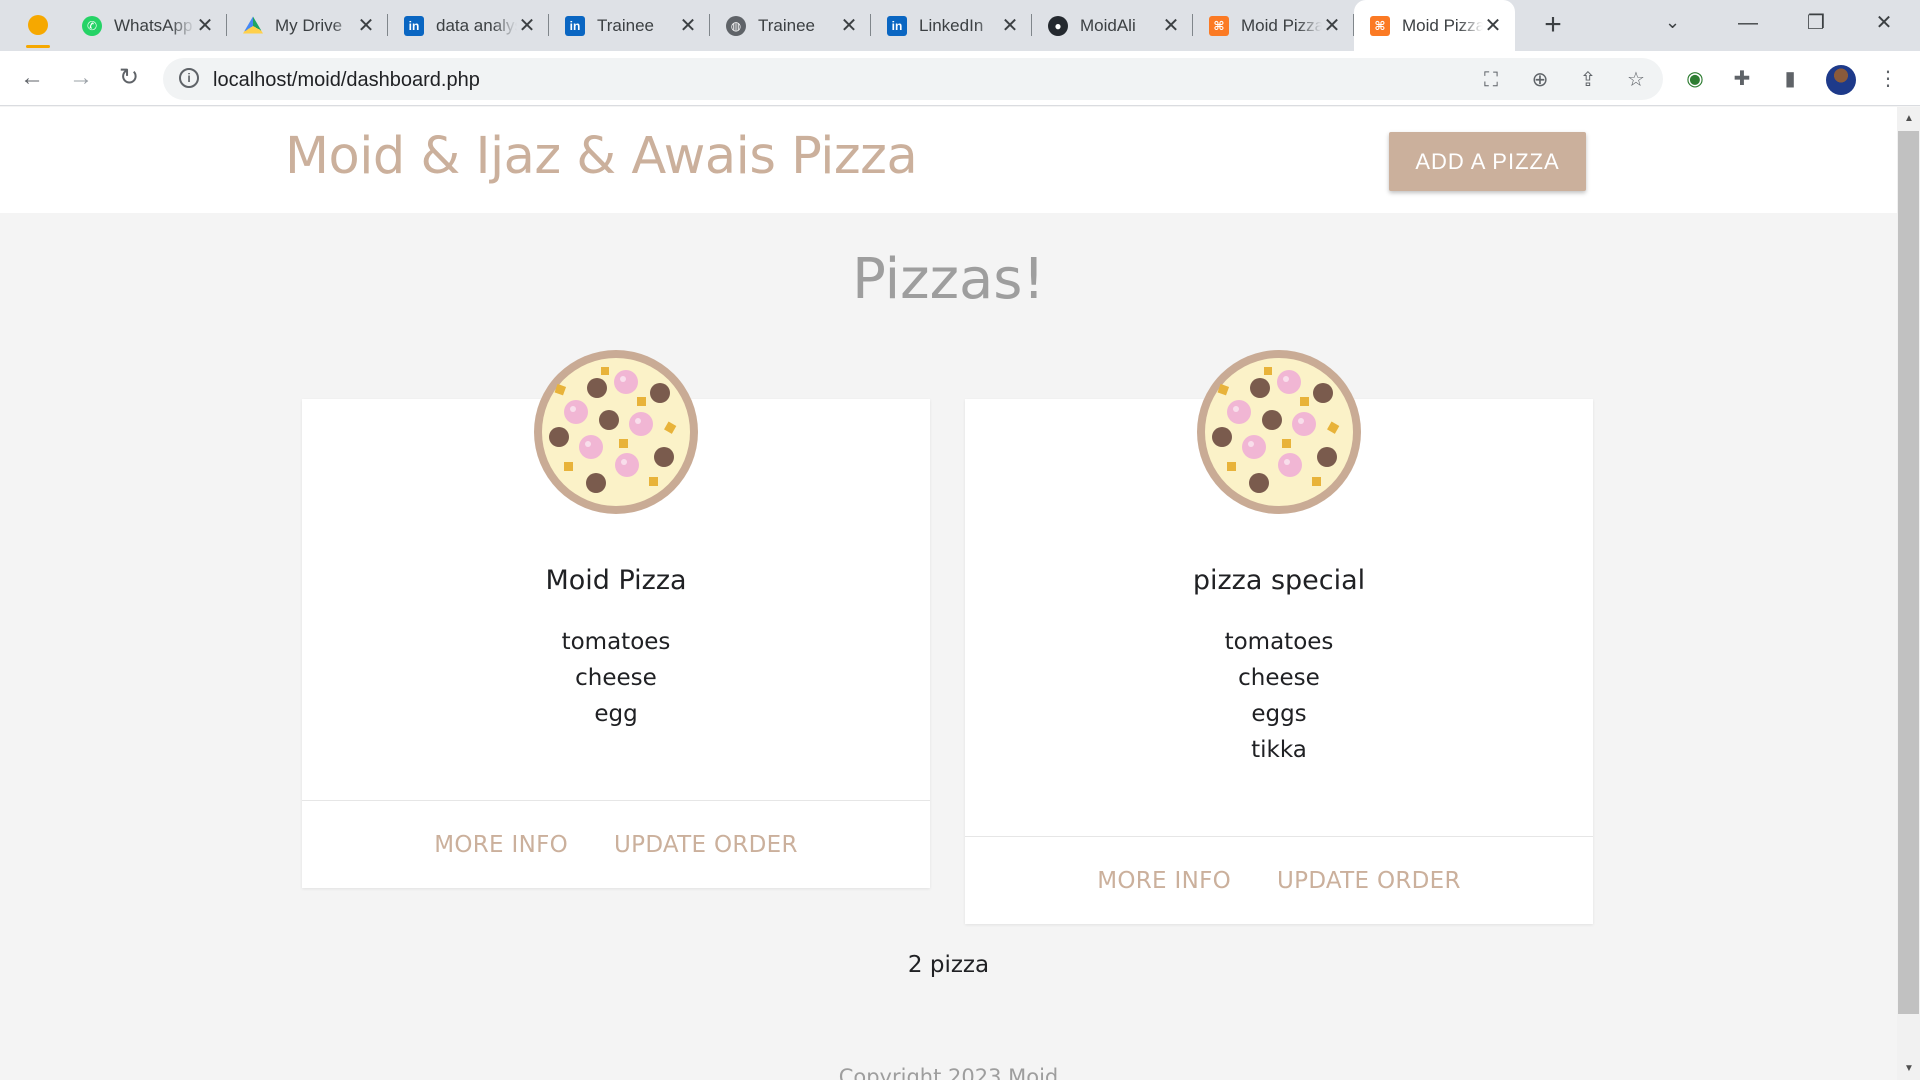 The width and height of the screenshot is (1920, 1080). Describe the element at coordinates (1540, 80) in the screenshot. I see `zoom-icon: ⊕` at that location.